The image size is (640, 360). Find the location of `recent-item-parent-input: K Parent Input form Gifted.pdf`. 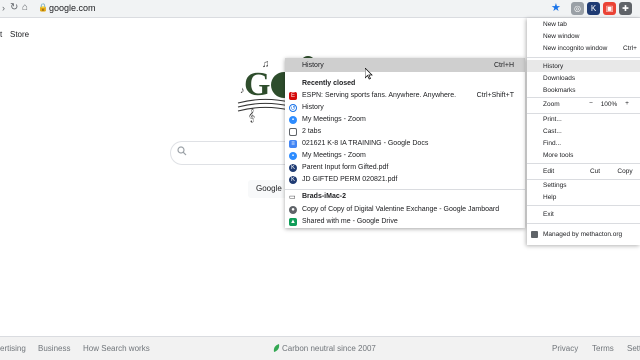

recent-item-parent-input: K Parent Input form Gifted.pdf is located at coordinates (405, 168).